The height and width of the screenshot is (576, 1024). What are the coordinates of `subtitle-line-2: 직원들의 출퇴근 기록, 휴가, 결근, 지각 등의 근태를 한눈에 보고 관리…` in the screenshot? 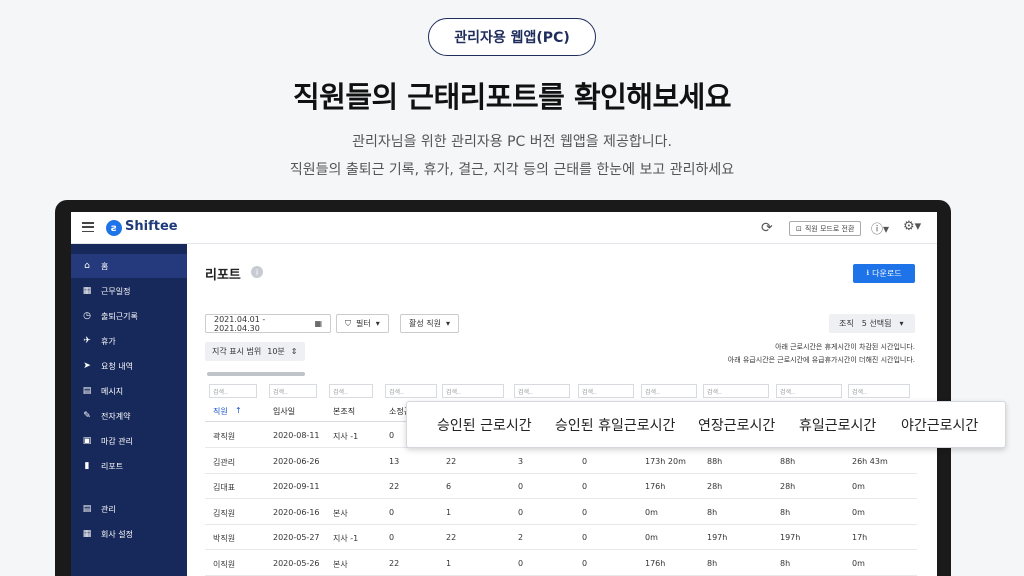 It's located at (512, 170).